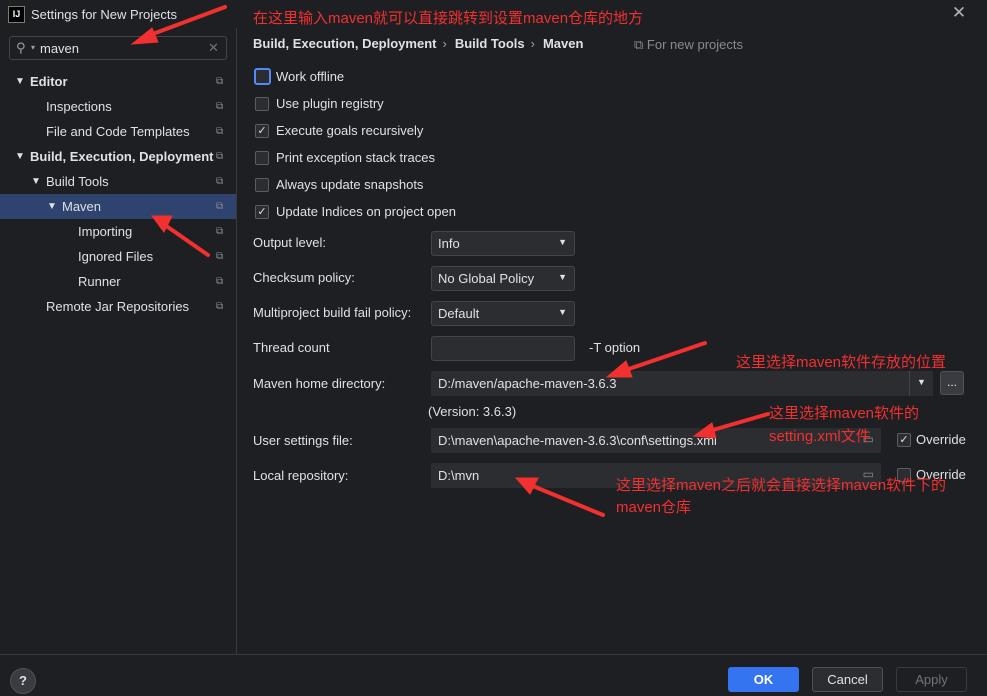  What do you see at coordinates (459, 313) in the screenshot?
I see `select-value: Default` at bounding box center [459, 313].